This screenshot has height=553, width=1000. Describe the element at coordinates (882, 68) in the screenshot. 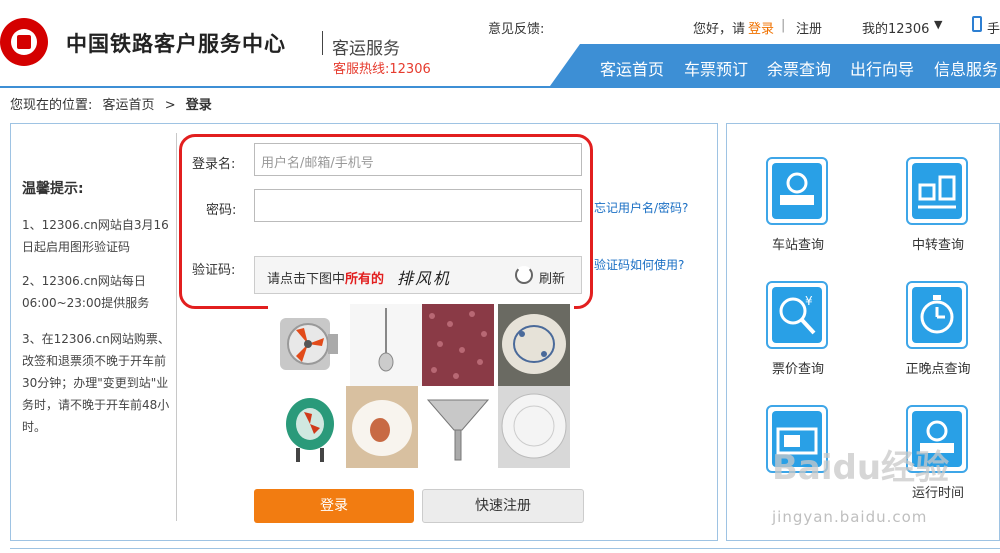

I see `nav-travel-guide: 出行向导` at that location.